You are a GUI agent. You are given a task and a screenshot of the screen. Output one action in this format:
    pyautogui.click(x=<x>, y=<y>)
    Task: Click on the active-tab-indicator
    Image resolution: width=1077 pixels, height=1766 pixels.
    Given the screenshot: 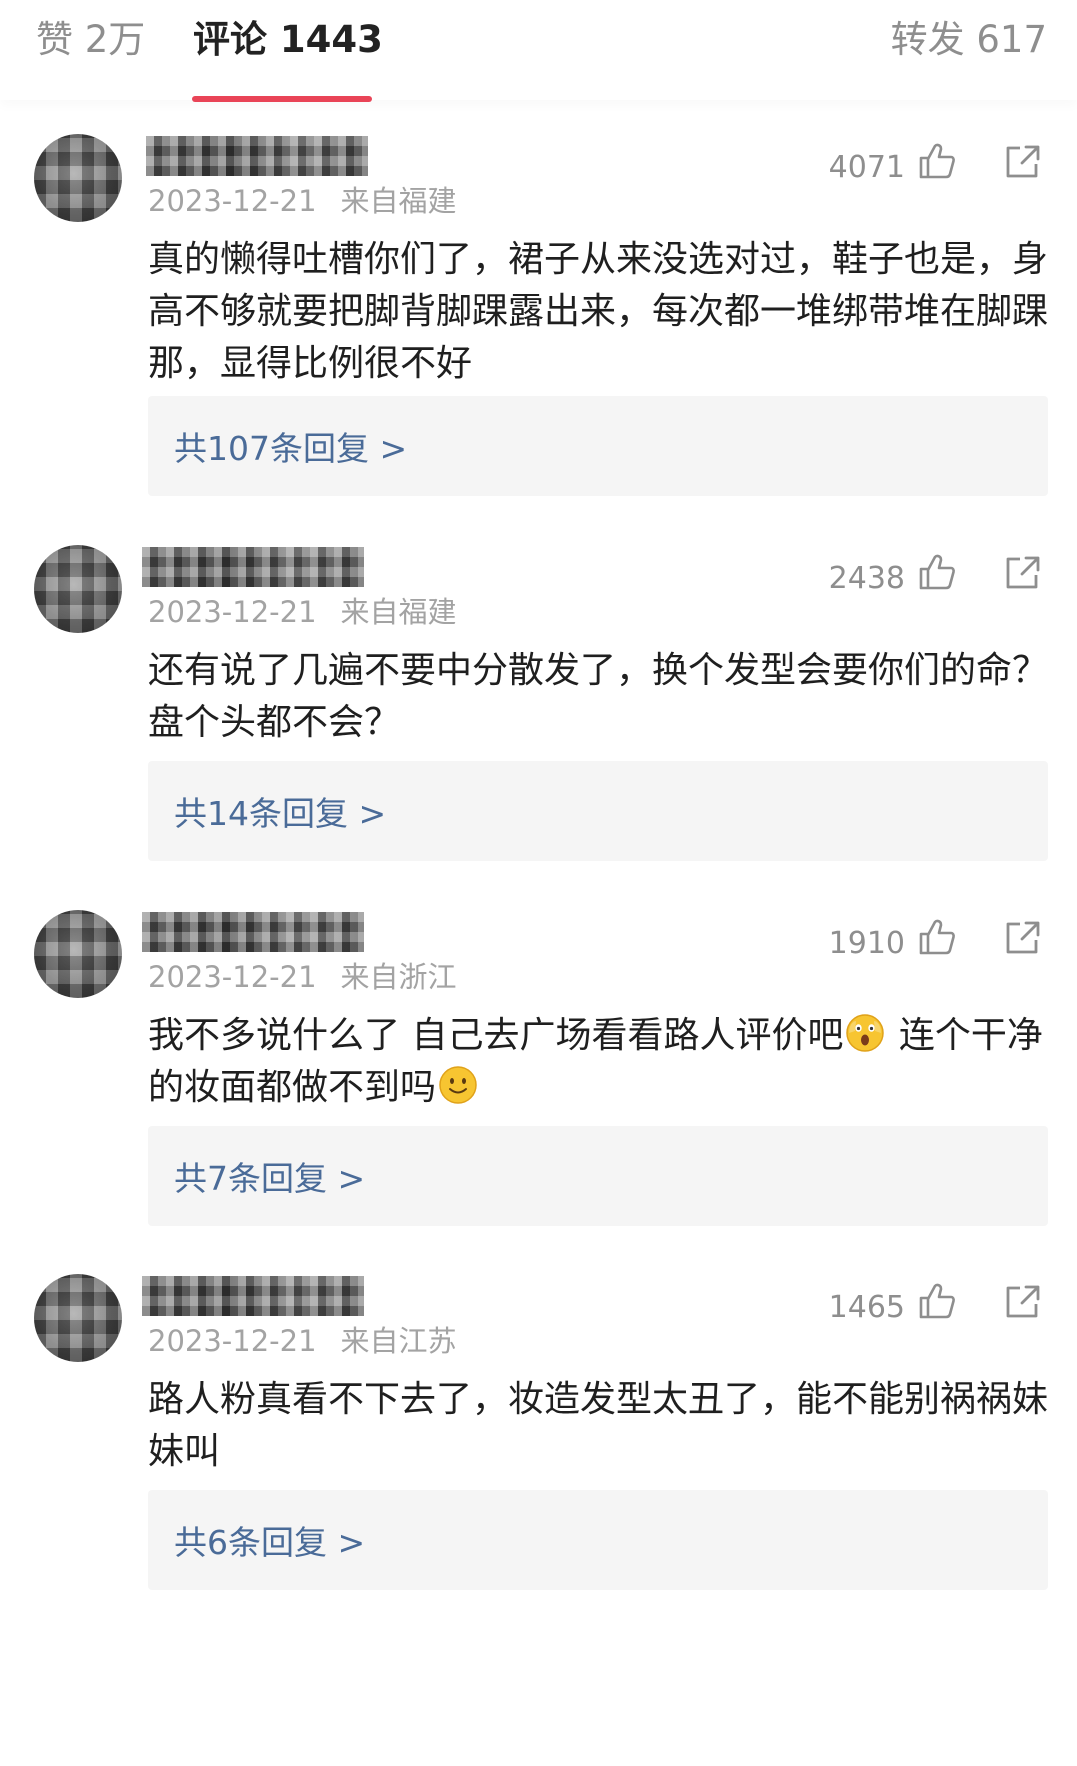 What is the action you would take?
    pyautogui.click(x=282, y=99)
    